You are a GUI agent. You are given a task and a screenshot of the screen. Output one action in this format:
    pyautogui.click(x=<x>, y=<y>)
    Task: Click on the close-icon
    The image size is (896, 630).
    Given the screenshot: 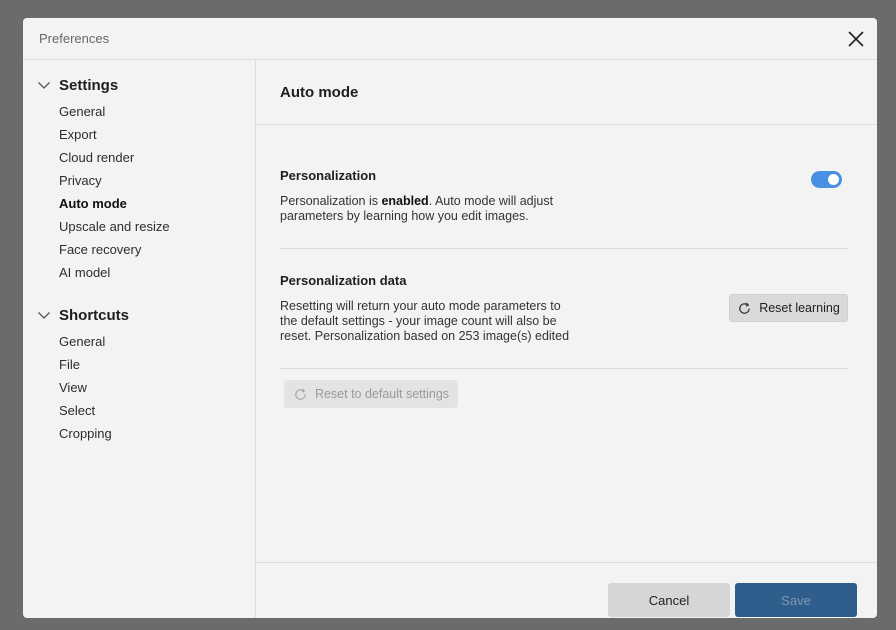 What is the action you would take?
    pyautogui.click(x=856, y=39)
    